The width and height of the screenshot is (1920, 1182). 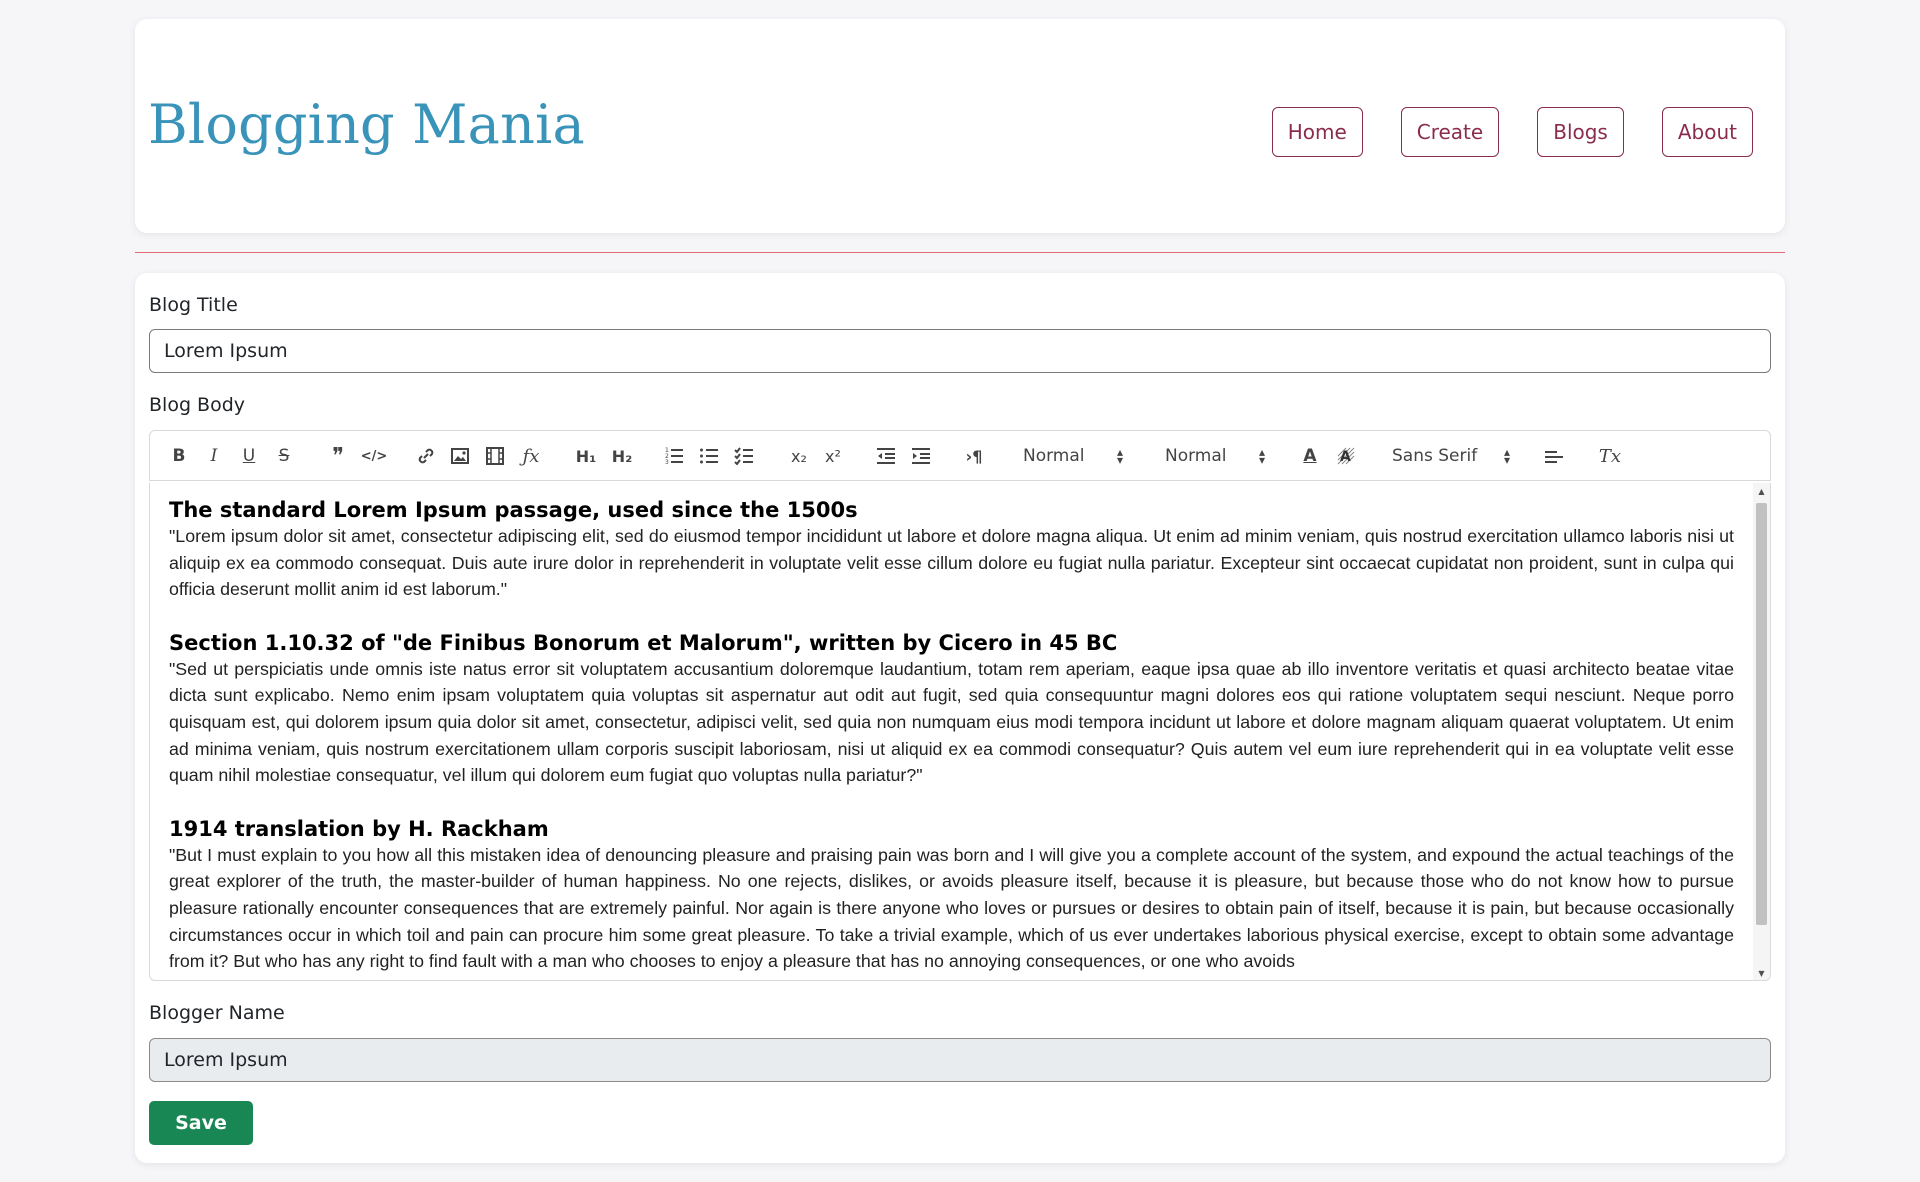 I want to click on outdent-icon, so click(x=886, y=456).